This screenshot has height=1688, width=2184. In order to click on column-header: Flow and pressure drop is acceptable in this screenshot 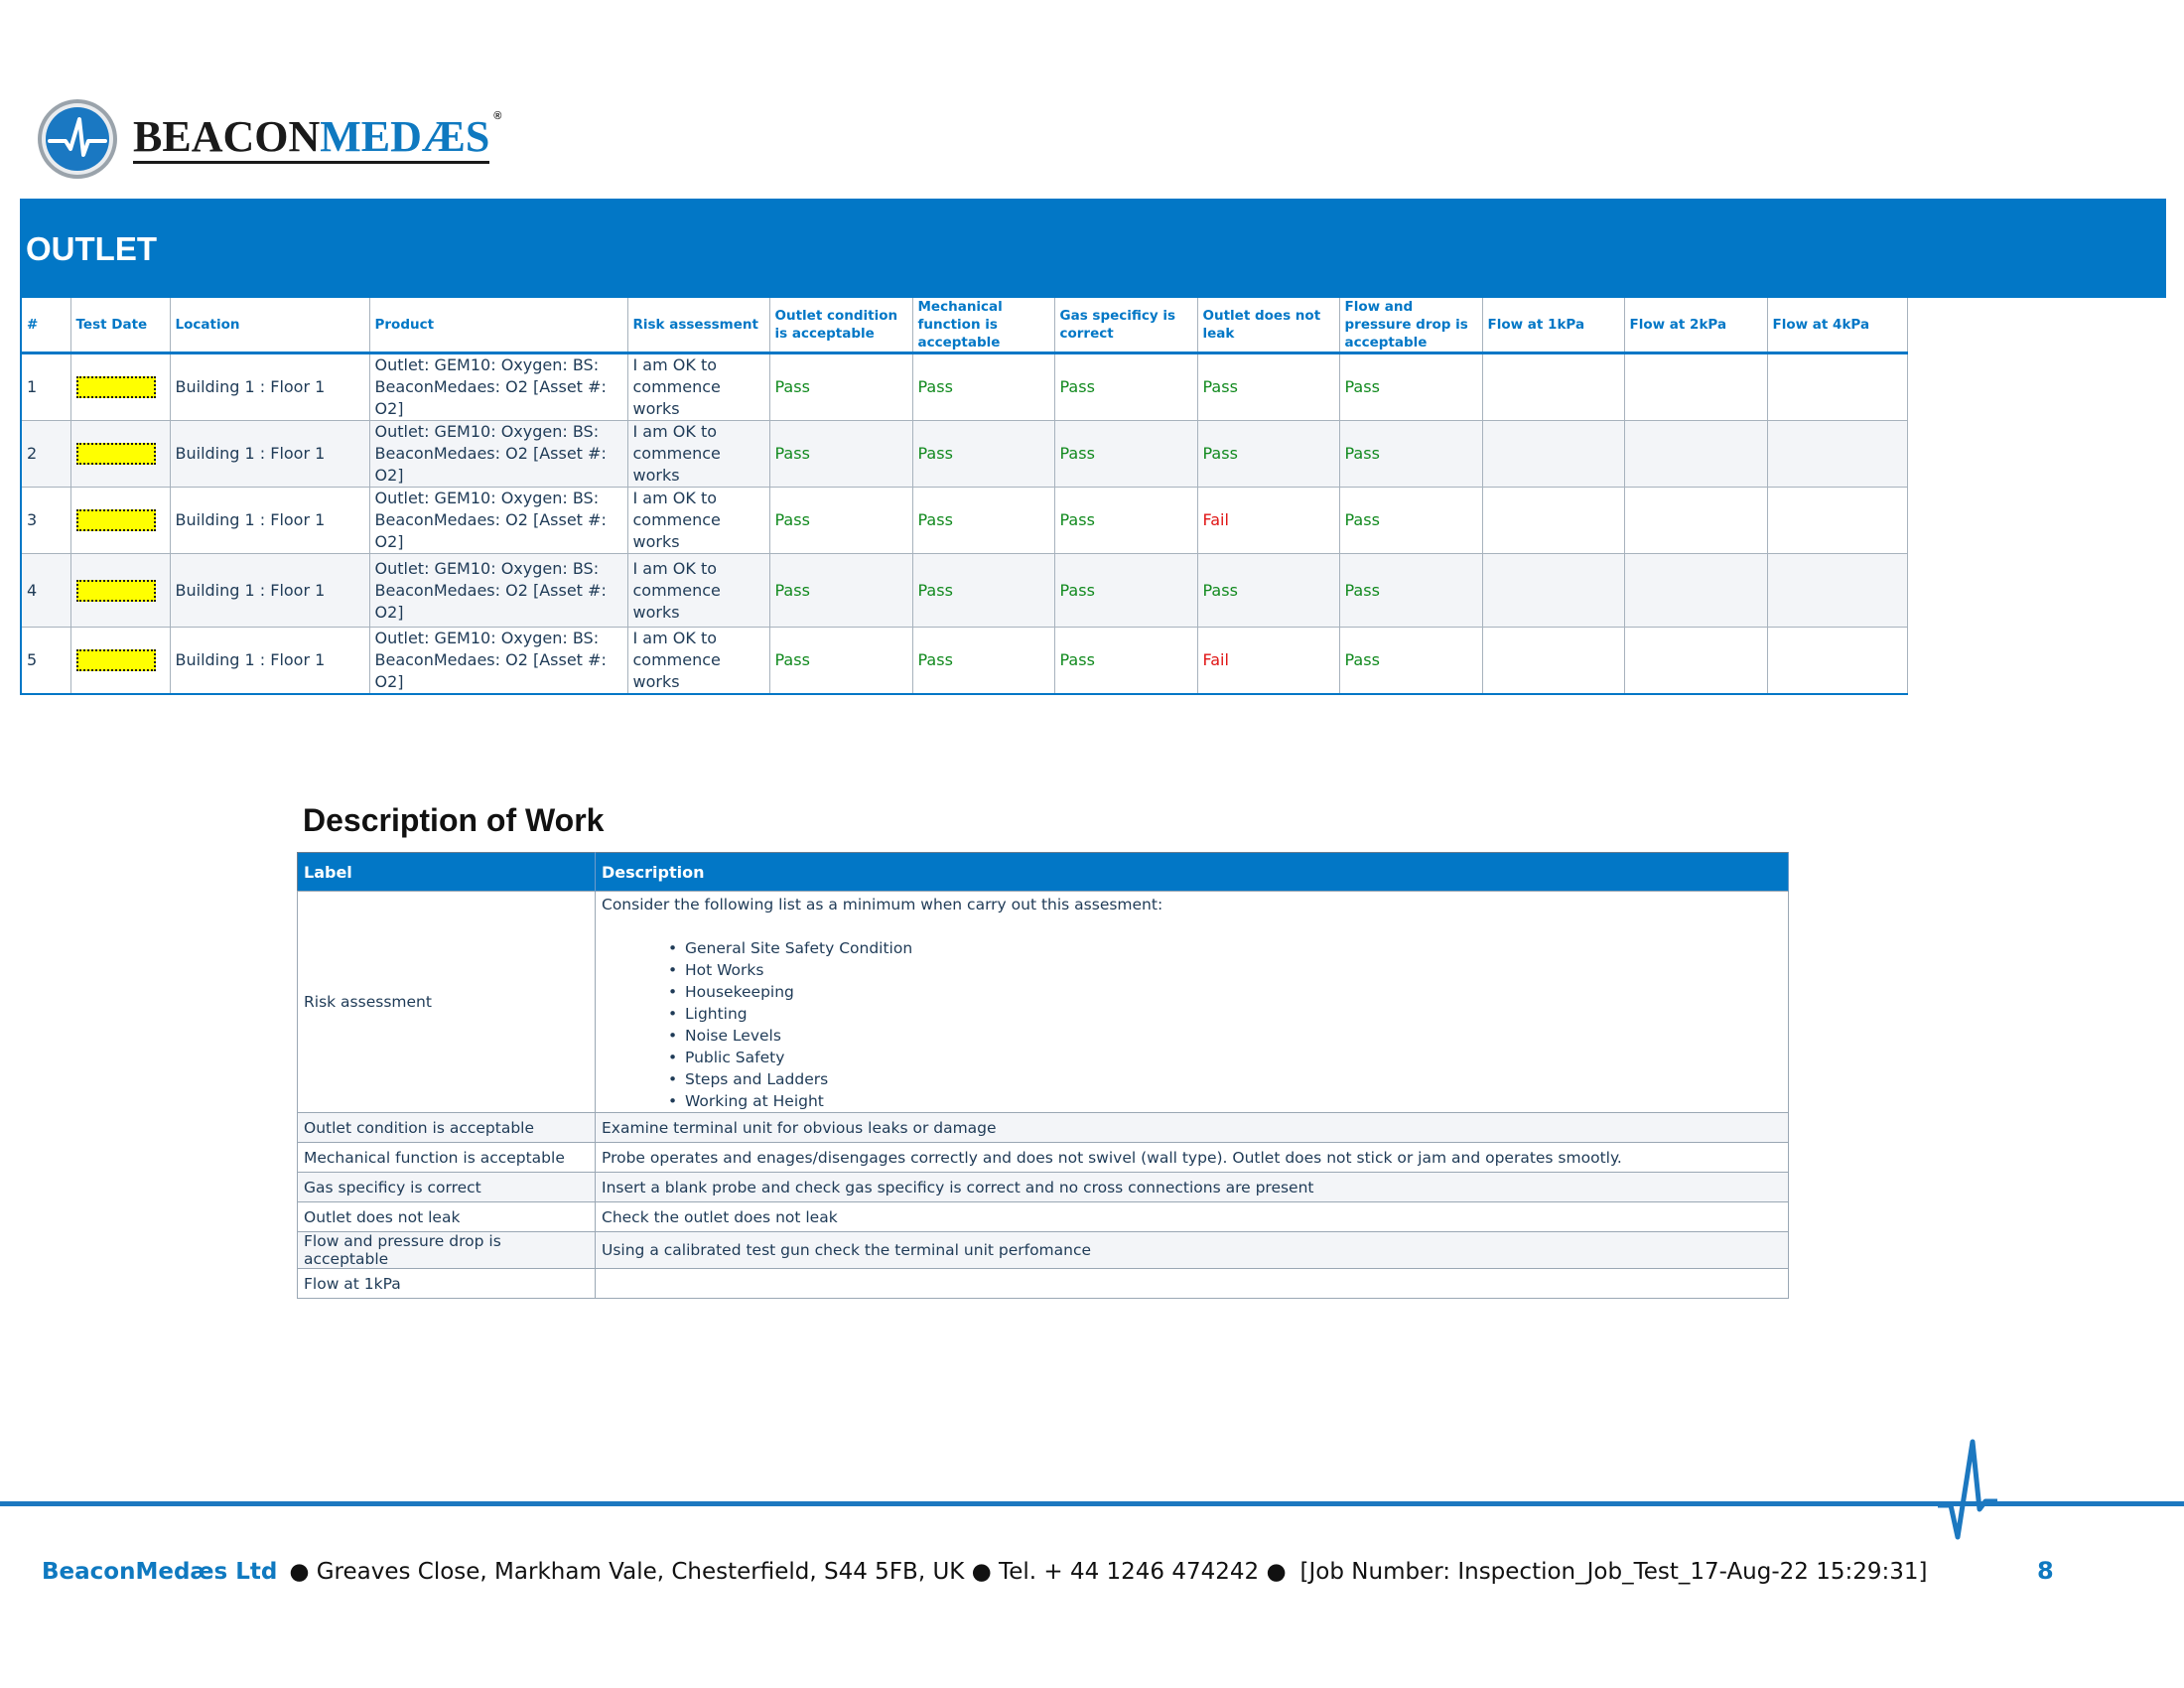, I will do `click(1411, 326)`.